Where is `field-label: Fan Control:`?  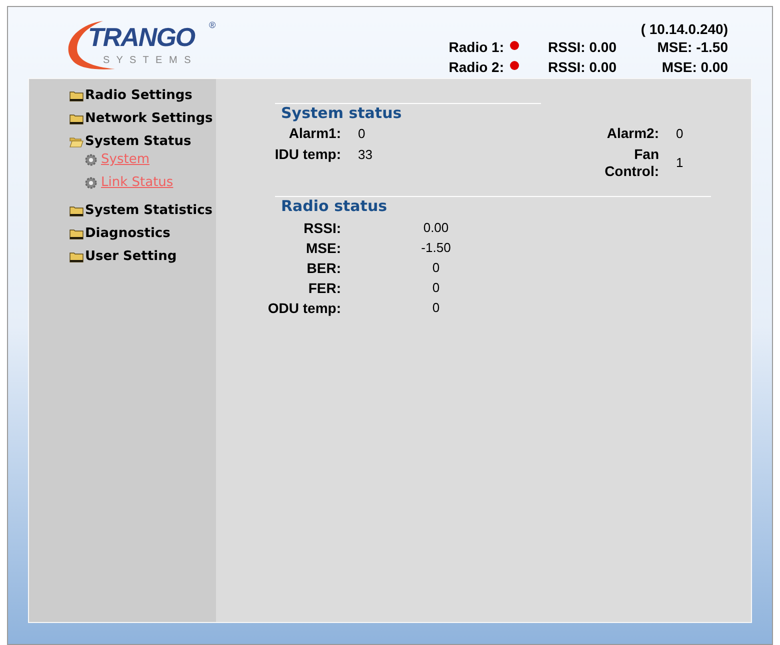
field-label: Fan Control: is located at coordinates (631, 163).